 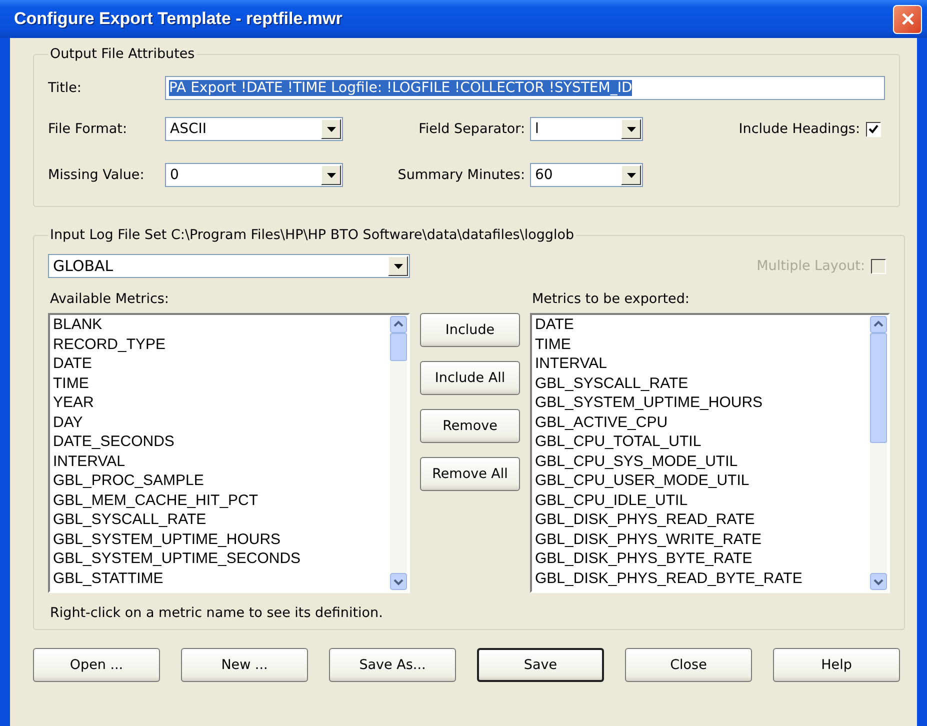 I want to click on metric-item: BLANK, so click(x=221, y=324).